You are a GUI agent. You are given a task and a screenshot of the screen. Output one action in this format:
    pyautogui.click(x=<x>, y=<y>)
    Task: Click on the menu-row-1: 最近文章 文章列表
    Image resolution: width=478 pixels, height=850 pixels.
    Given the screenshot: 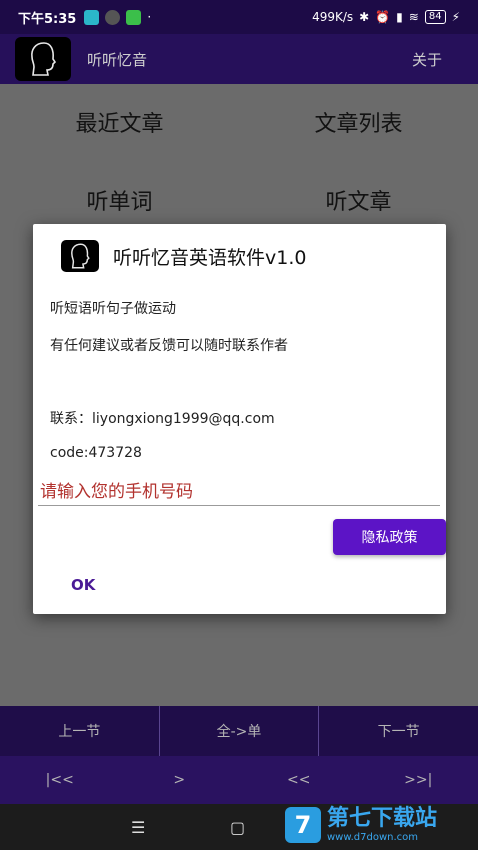 What is the action you would take?
    pyautogui.click(x=239, y=122)
    